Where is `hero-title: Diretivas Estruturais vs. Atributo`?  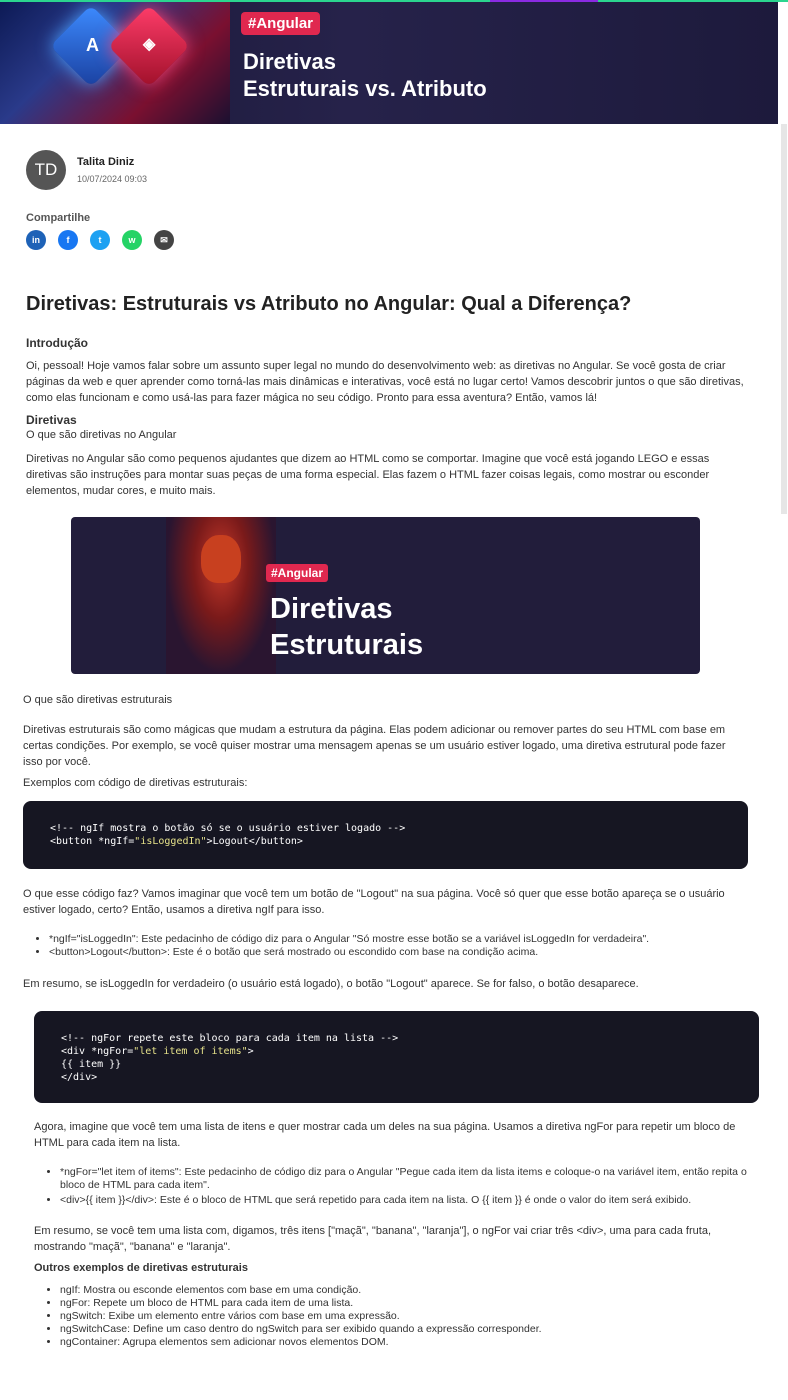 hero-title: Diretivas Estruturais vs. Atributo is located at coordinates (365, 75).